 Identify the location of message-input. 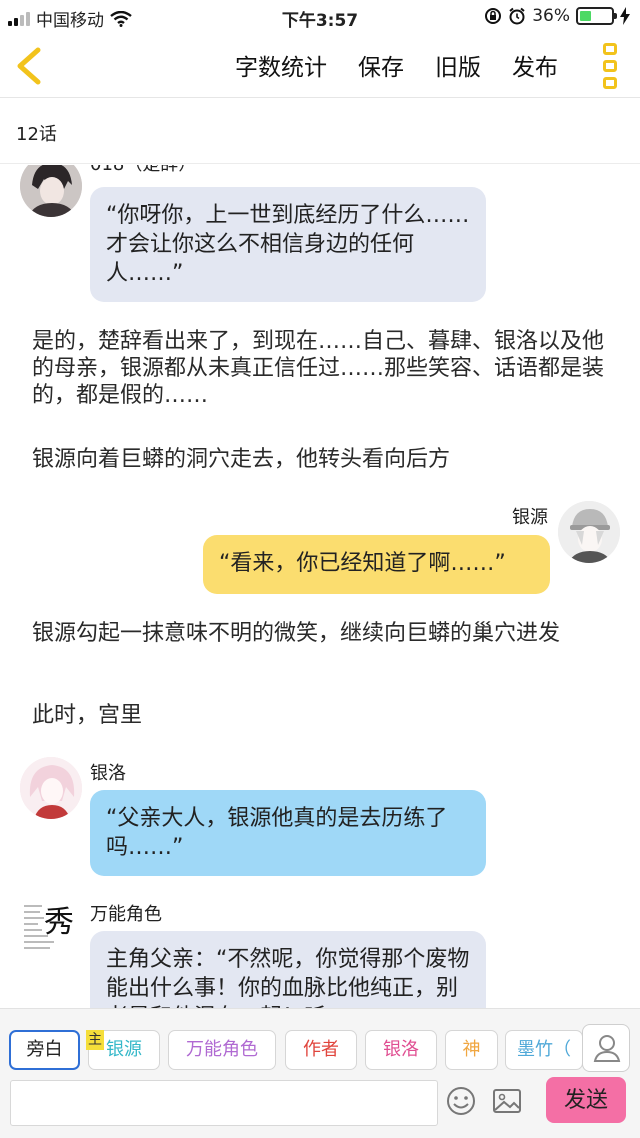
(224, 1103).